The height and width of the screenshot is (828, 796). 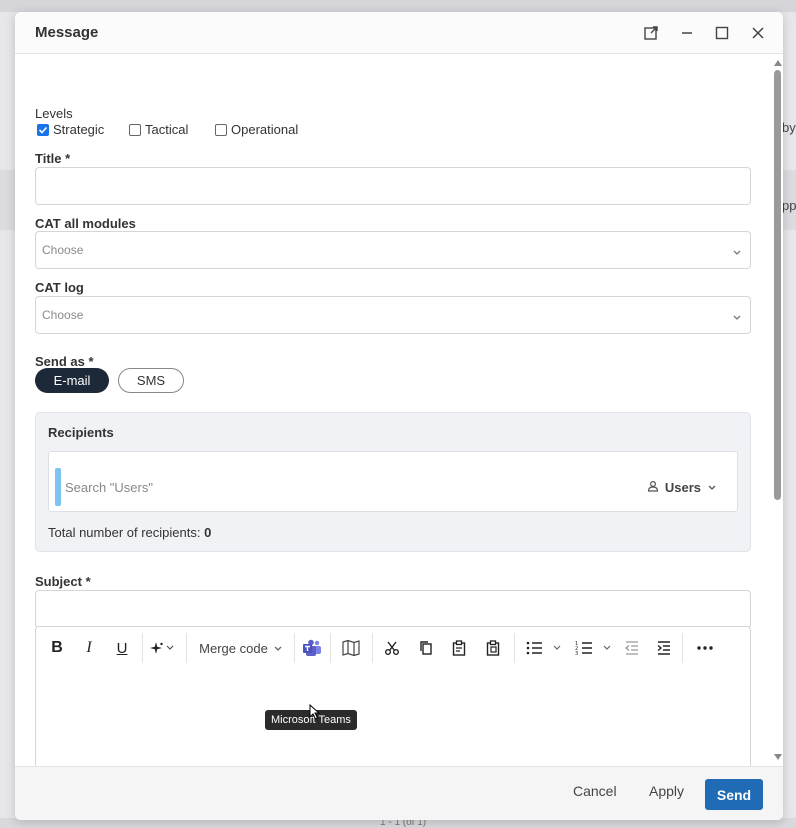 What do you see at coordinates (64, 361) in the screenshot?
I see `send-as-label: Send as *` at bounding box center [64, 361].